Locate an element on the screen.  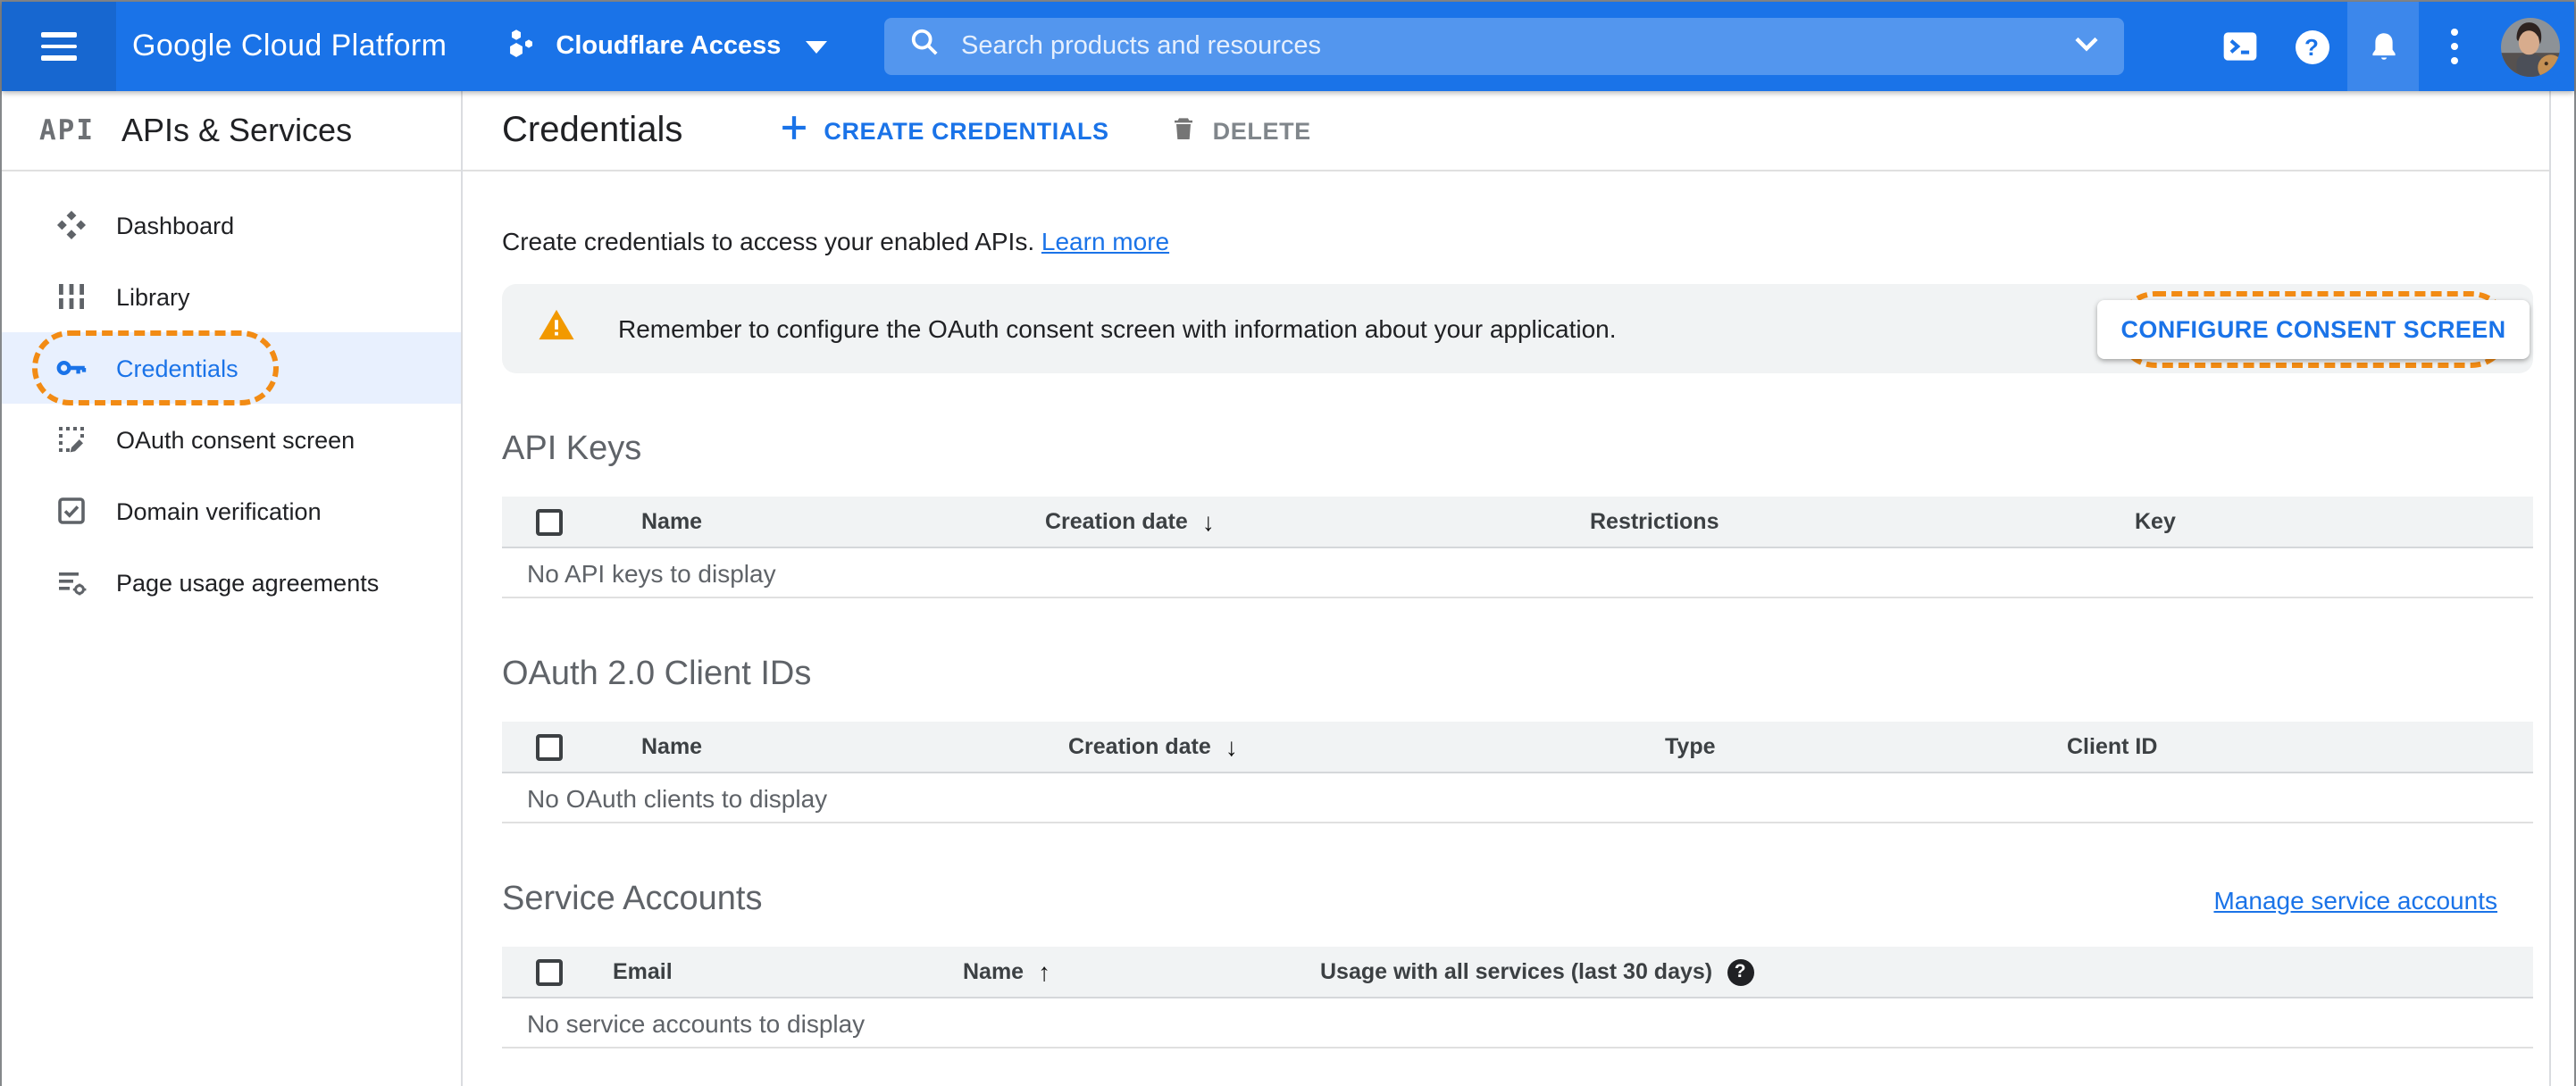
column-client-id: Client ID is located at coordinates (2112, 746).